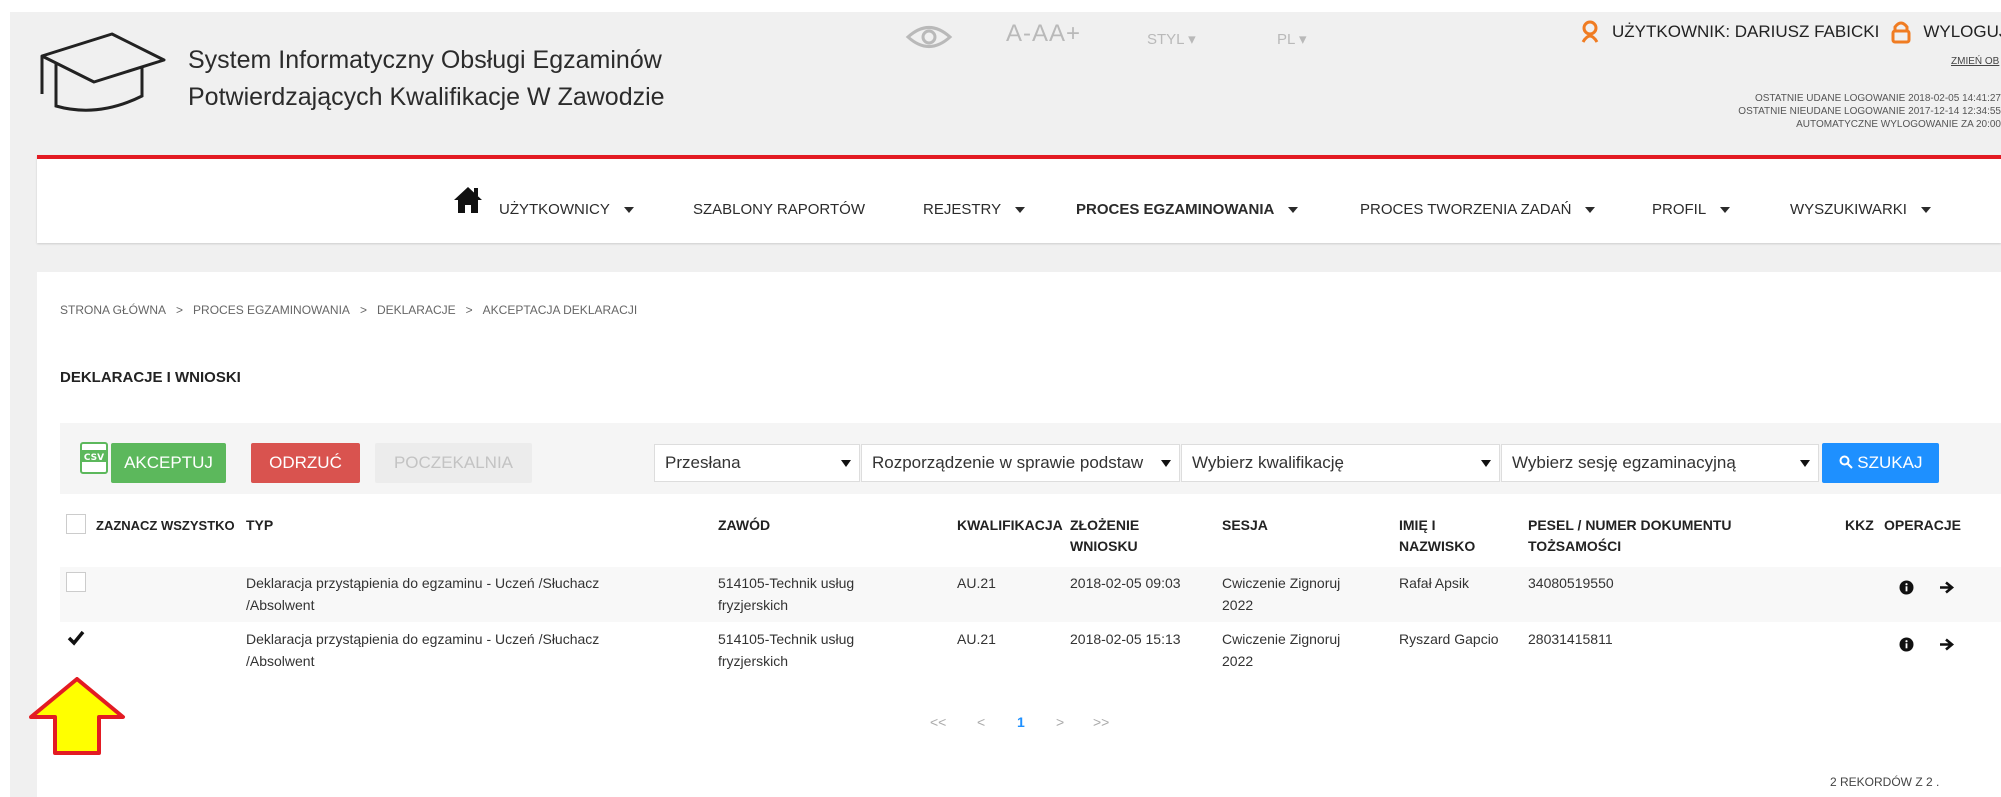 This screenshot has width=2001, height=797. I want to click on site-title-line1: System Informatyczny Obsługi Egzaminów, so click(425, 60).